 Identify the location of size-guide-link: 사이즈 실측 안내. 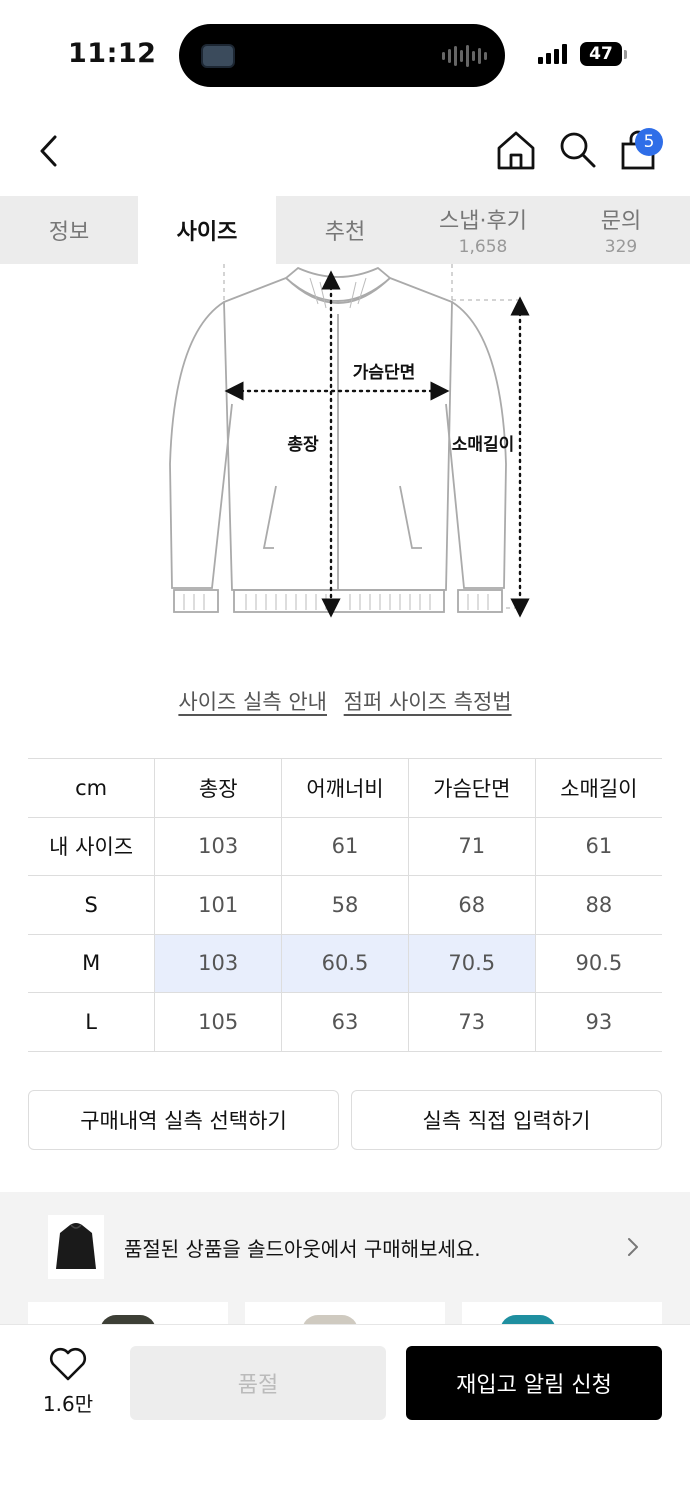
(252, 702).